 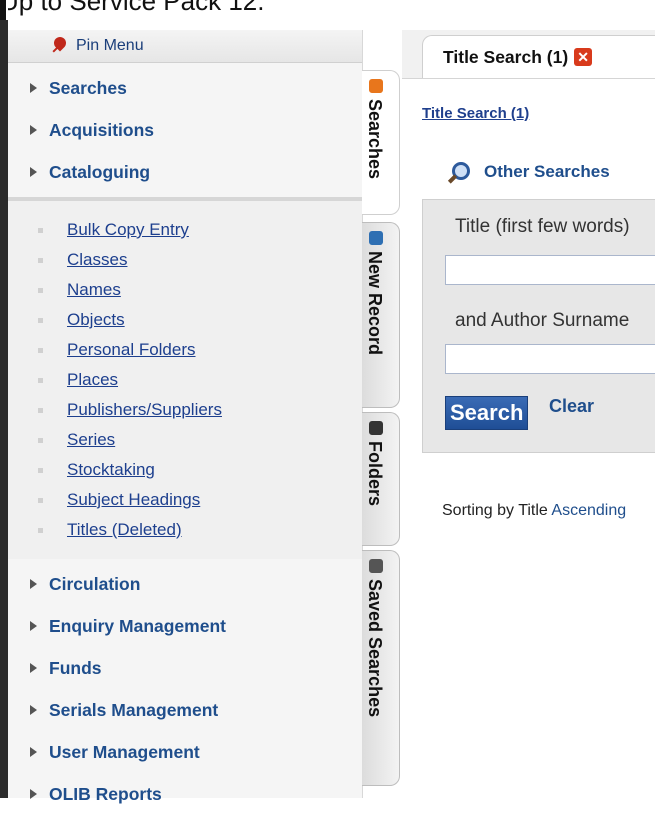 I want to click on list-item: Series, so click(x=200, y=440).